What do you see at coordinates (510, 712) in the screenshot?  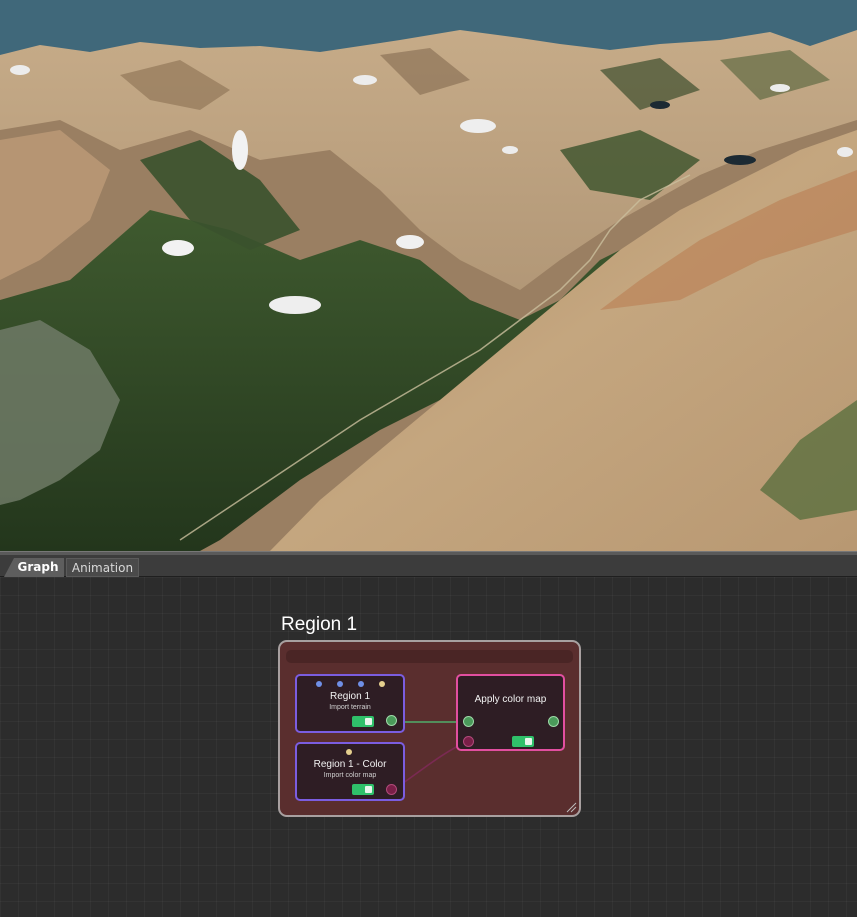 I see `node-apply-color-map: Apply color map` at bounding box center [510, 712].